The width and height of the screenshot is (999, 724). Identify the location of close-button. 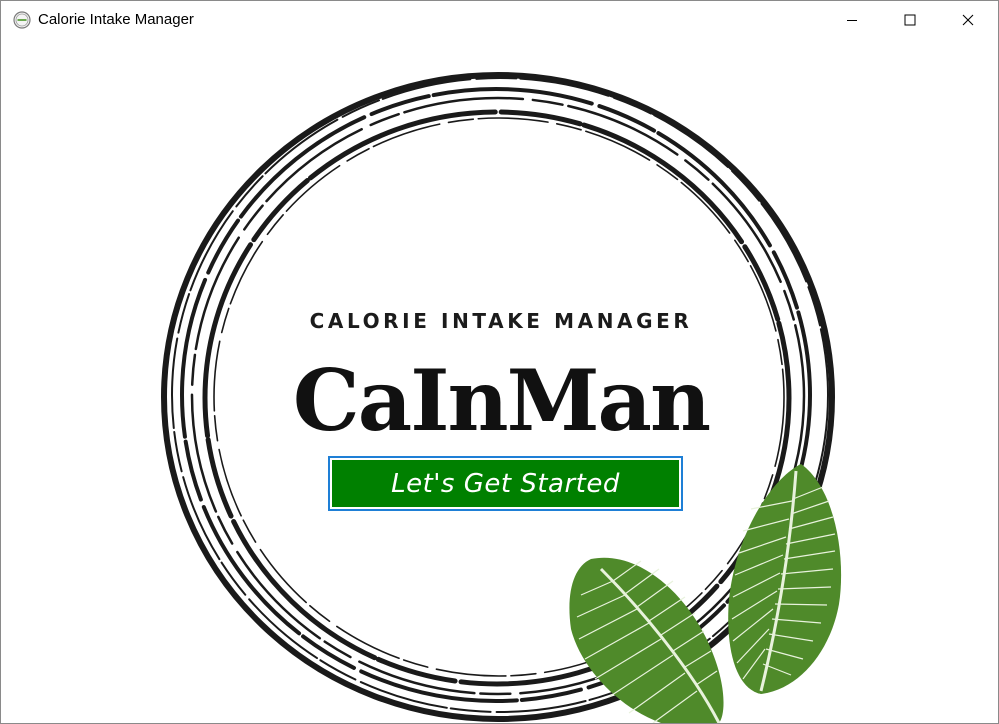
(968, 20).